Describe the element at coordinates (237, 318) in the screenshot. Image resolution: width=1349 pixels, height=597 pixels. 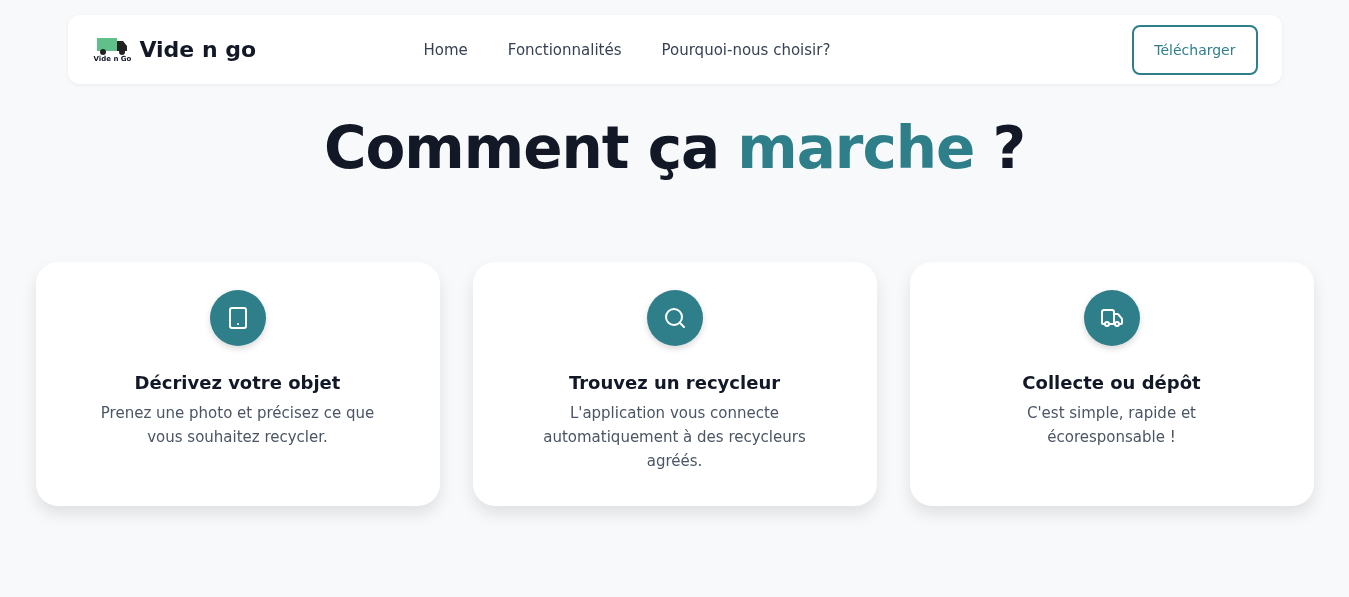
I see `tablet-icon` at that location.